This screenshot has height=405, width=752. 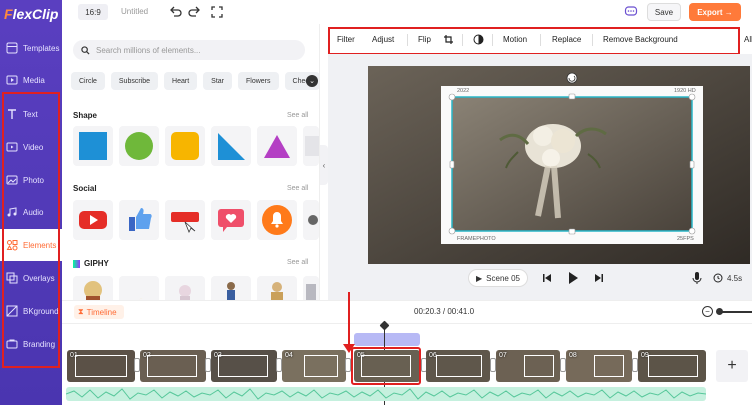 I want to click on social-more, so click(x=311, y=220).